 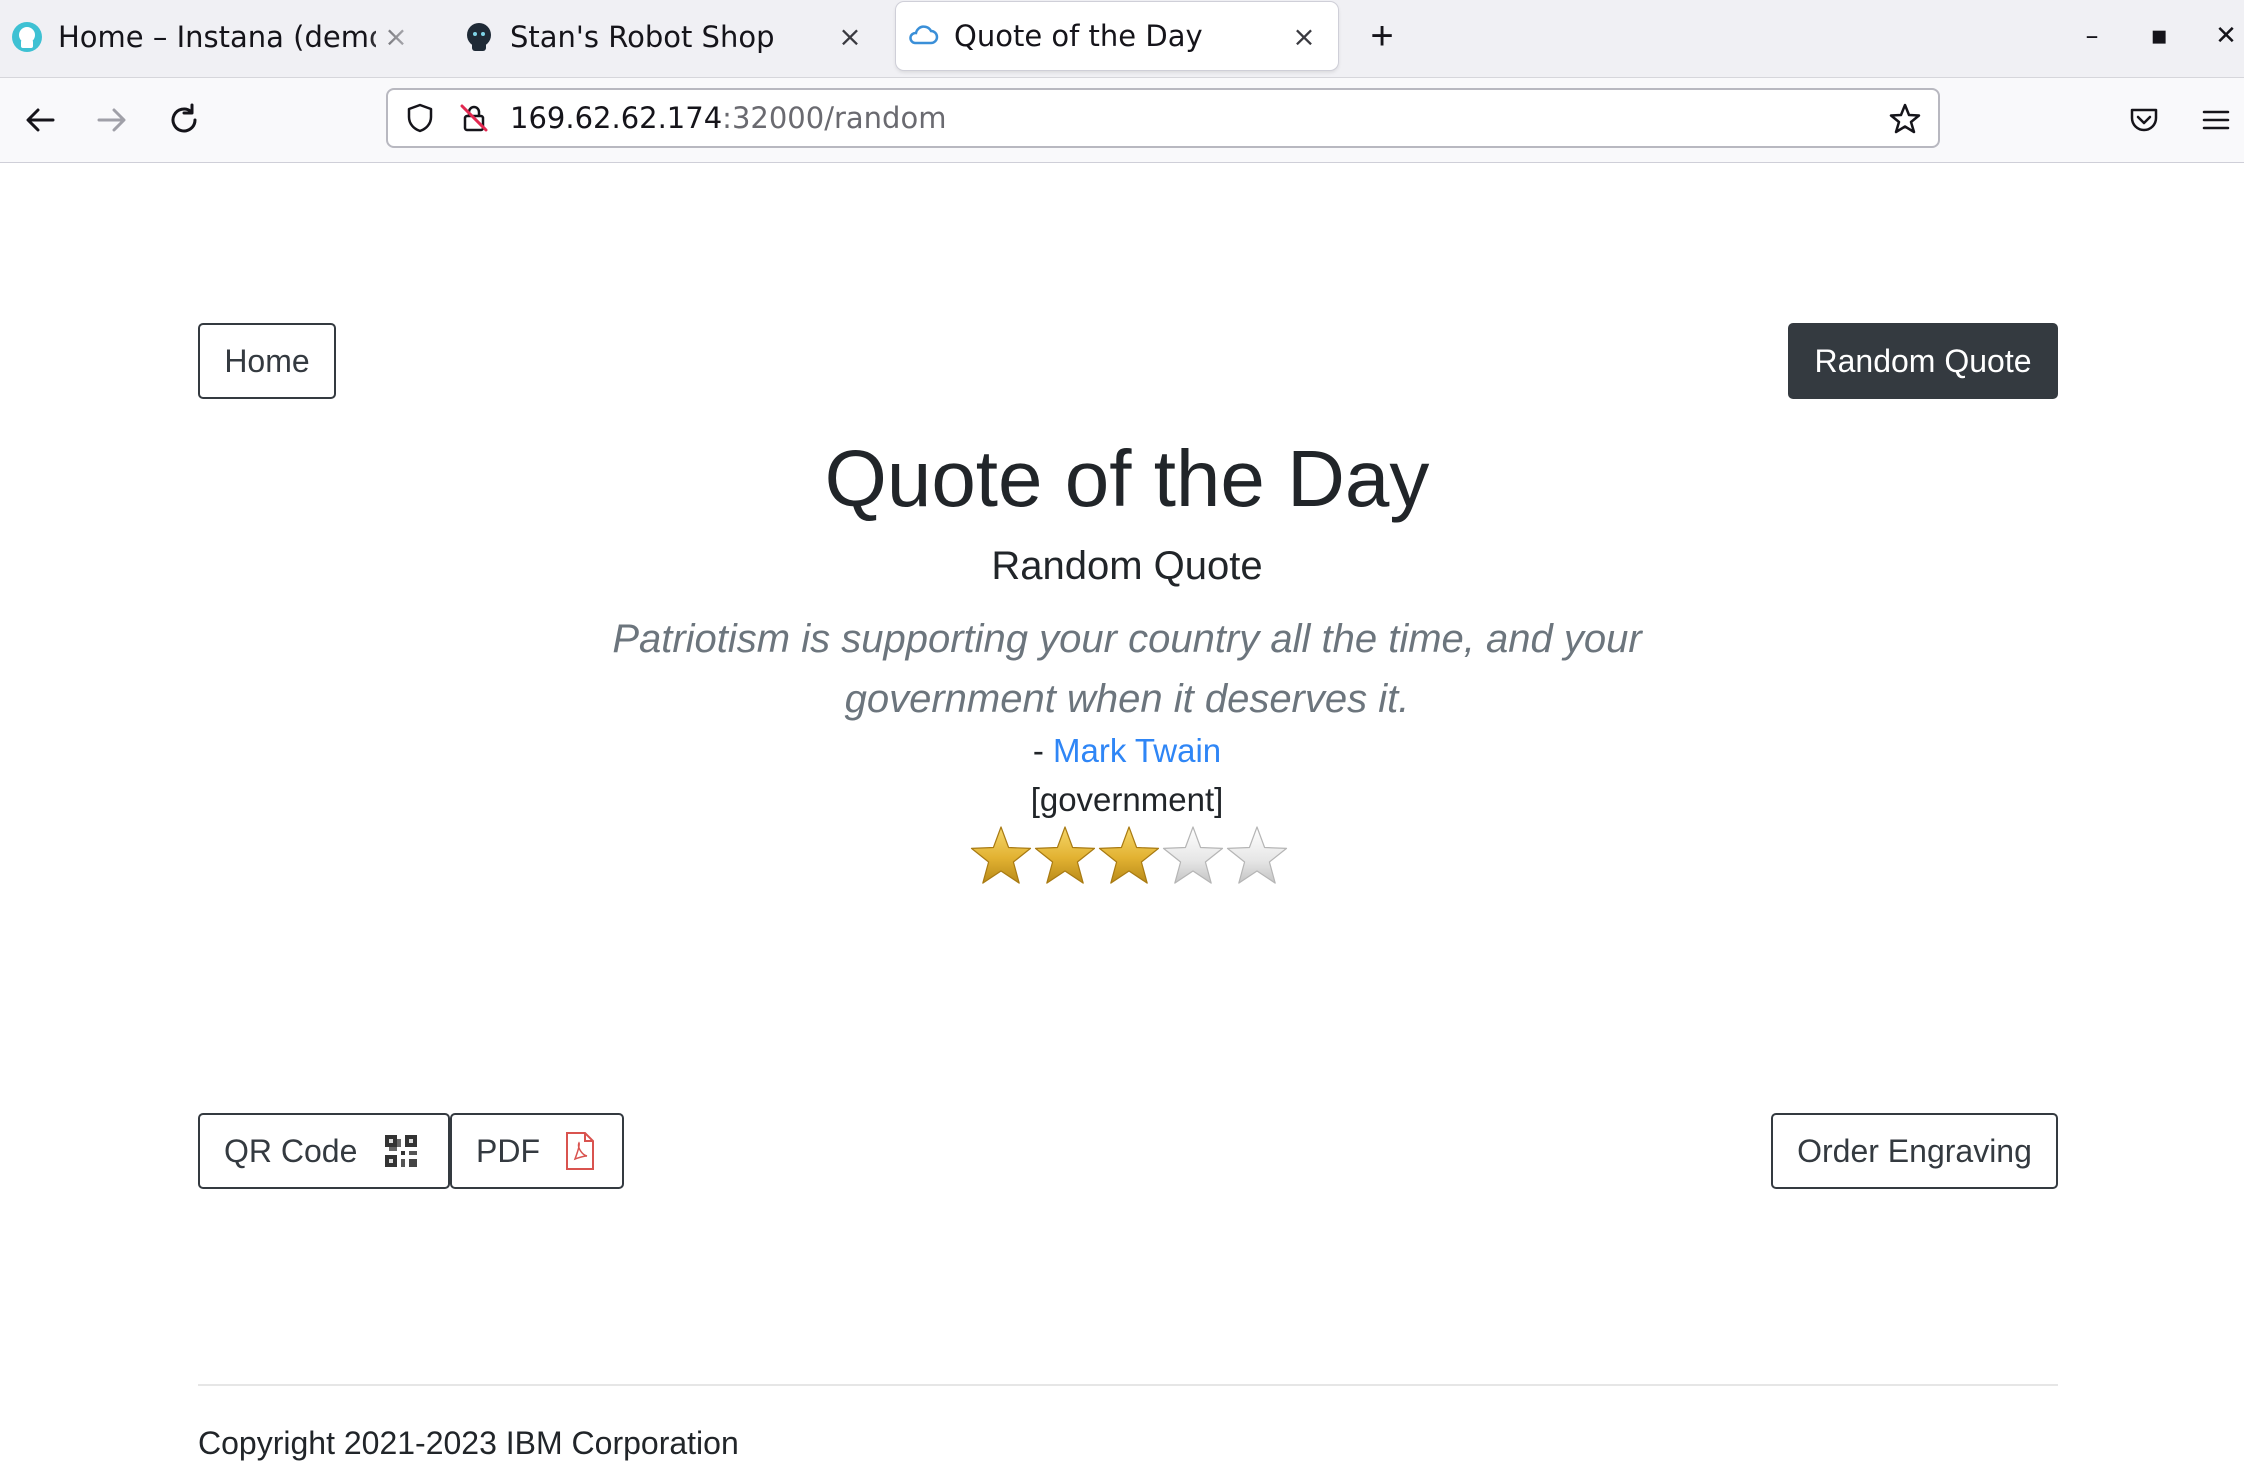 I want to click on quote-line: government when it deserves it., so click(x=1127, y=699).